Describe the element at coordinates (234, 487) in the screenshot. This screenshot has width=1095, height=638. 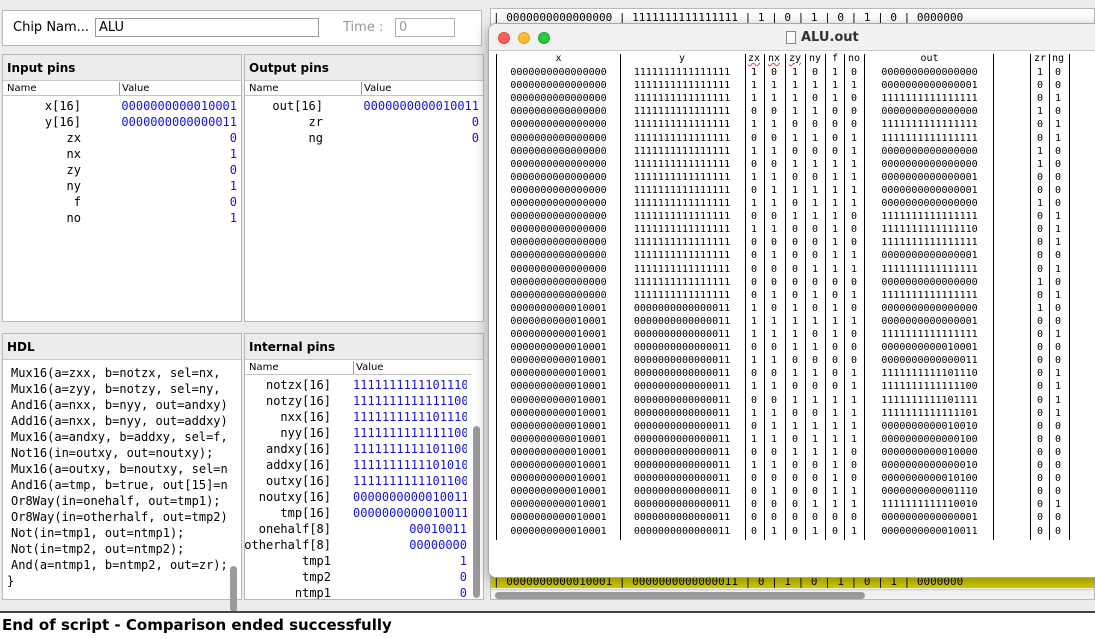
I see `hdl-scrollbar` at that location.